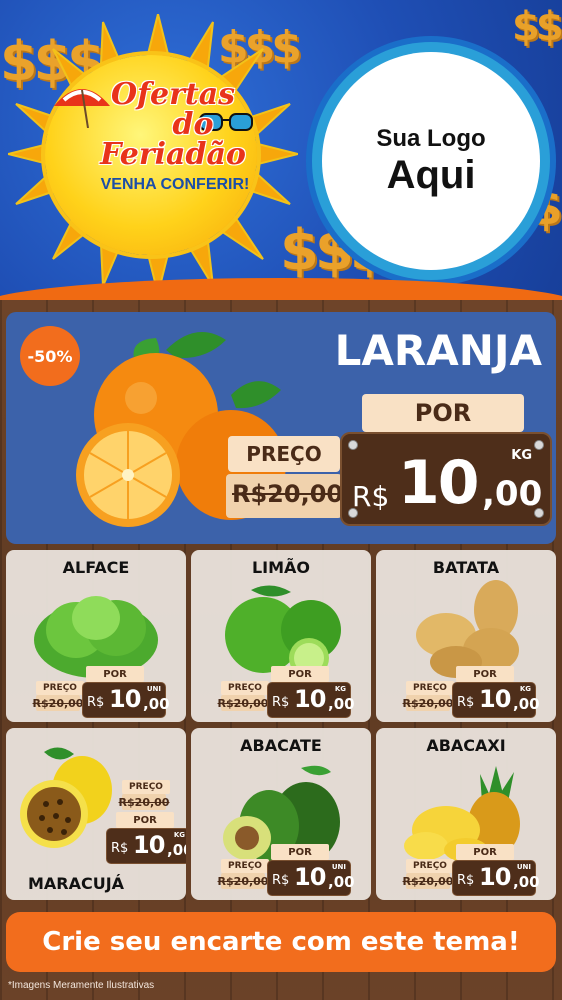  What do you see at coordinates (284, 454) in the screenshot?
I see `featured-preco-label: PREÇO` at bounding box center [284, 454].